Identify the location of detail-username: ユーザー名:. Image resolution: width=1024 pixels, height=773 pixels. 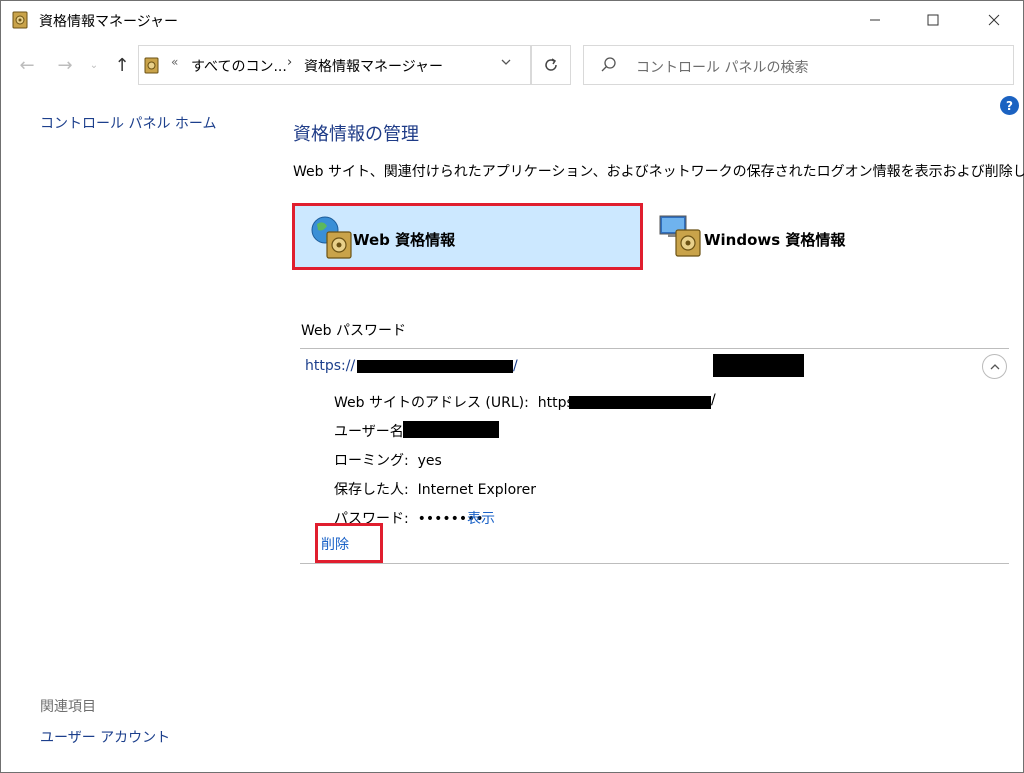
(371, 431).